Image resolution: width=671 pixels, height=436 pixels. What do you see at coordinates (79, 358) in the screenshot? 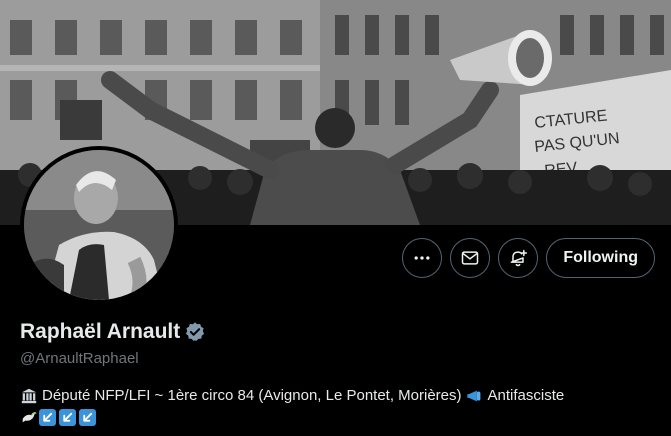
I see `profile-handle: @ArnaultRaphael` at bounding box center [79, 358].